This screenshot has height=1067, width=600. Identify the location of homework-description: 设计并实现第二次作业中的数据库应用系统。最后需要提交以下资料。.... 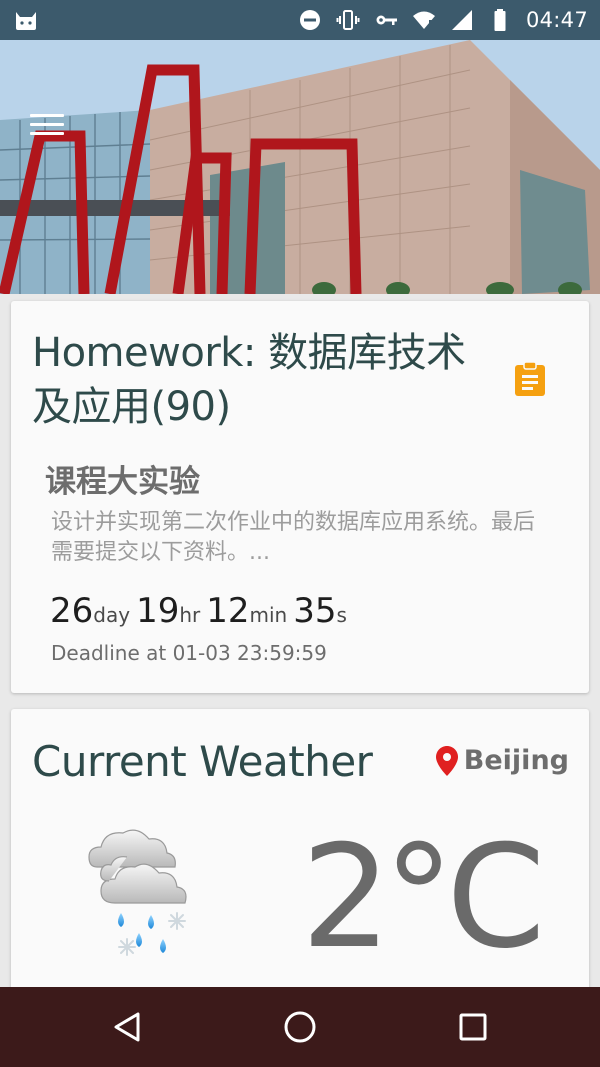
(293, 537).